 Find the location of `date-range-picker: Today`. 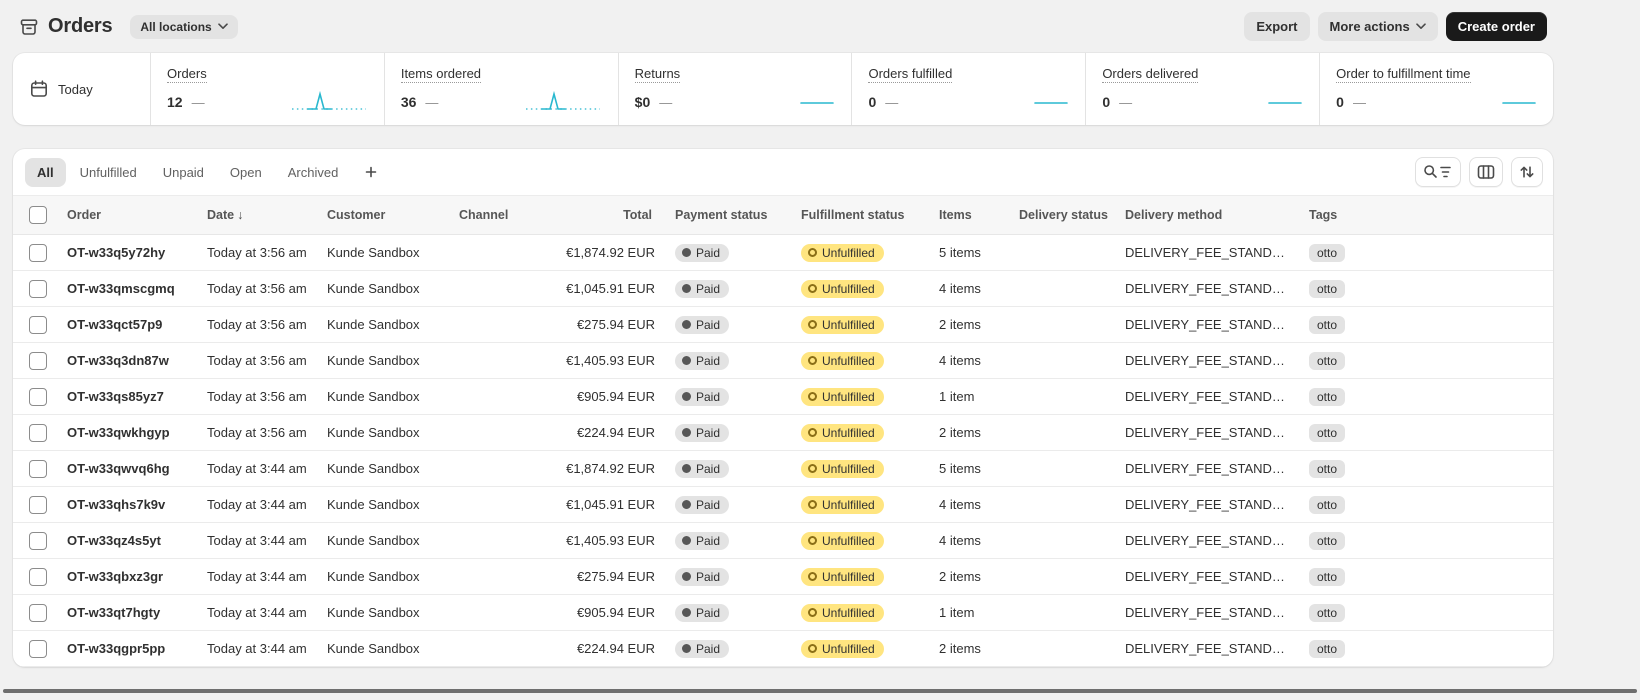

date-range-picker: Today is located at coordinates (82, 89).